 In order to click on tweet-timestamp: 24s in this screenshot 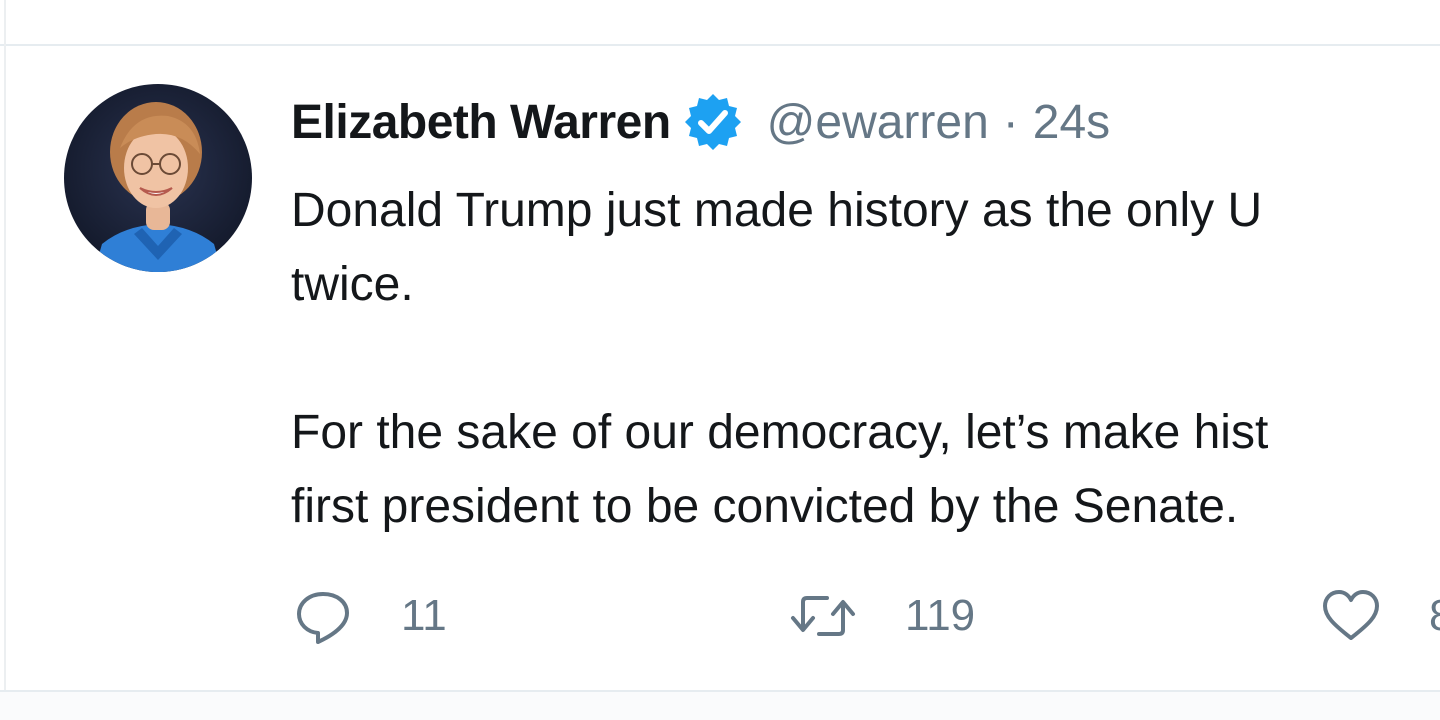, I will do `click(1071, 122)`.